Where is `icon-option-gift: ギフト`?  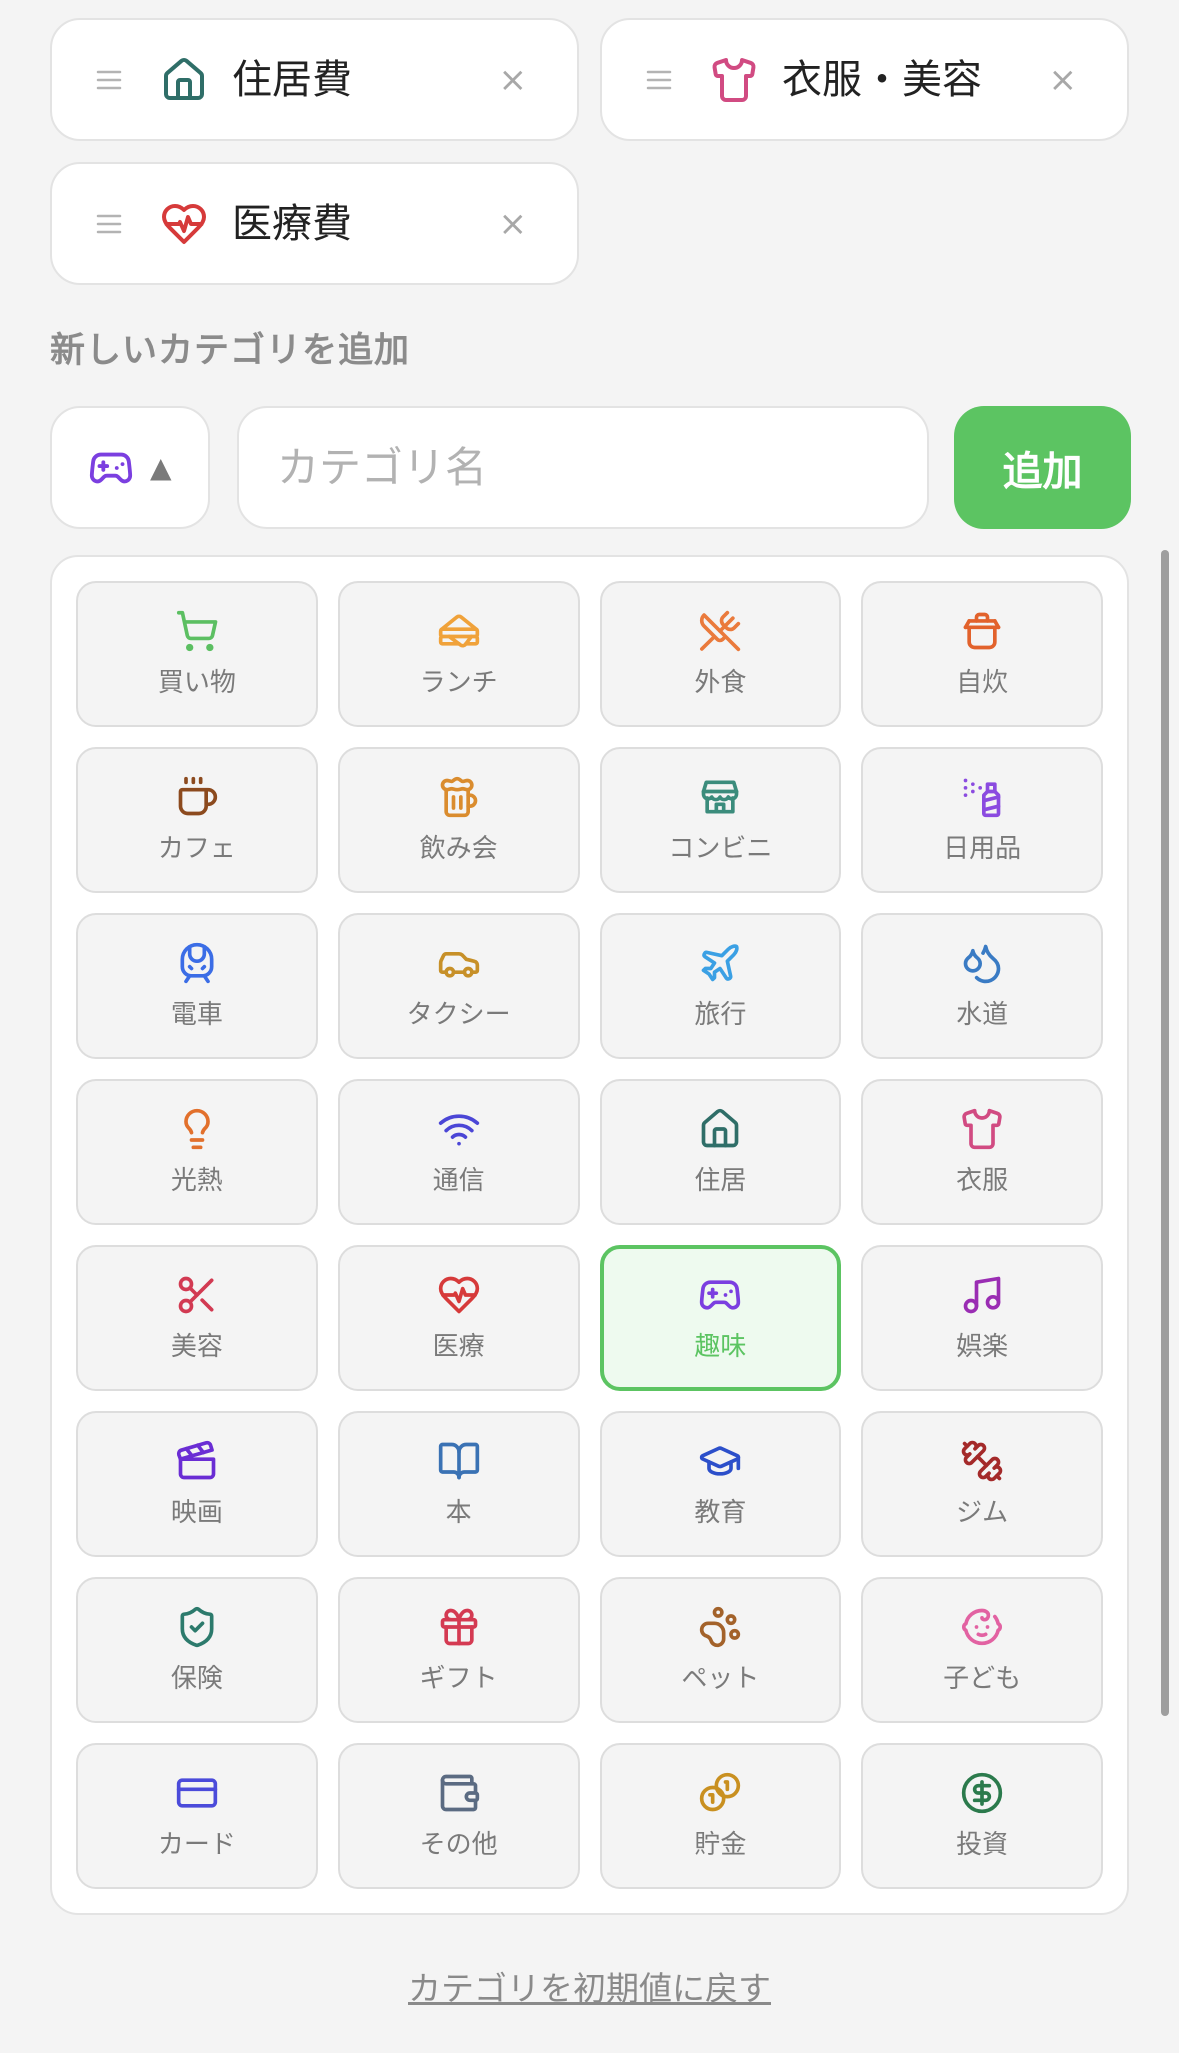
icon-option-gift: ギフト is located at coordinates (458, 1650).